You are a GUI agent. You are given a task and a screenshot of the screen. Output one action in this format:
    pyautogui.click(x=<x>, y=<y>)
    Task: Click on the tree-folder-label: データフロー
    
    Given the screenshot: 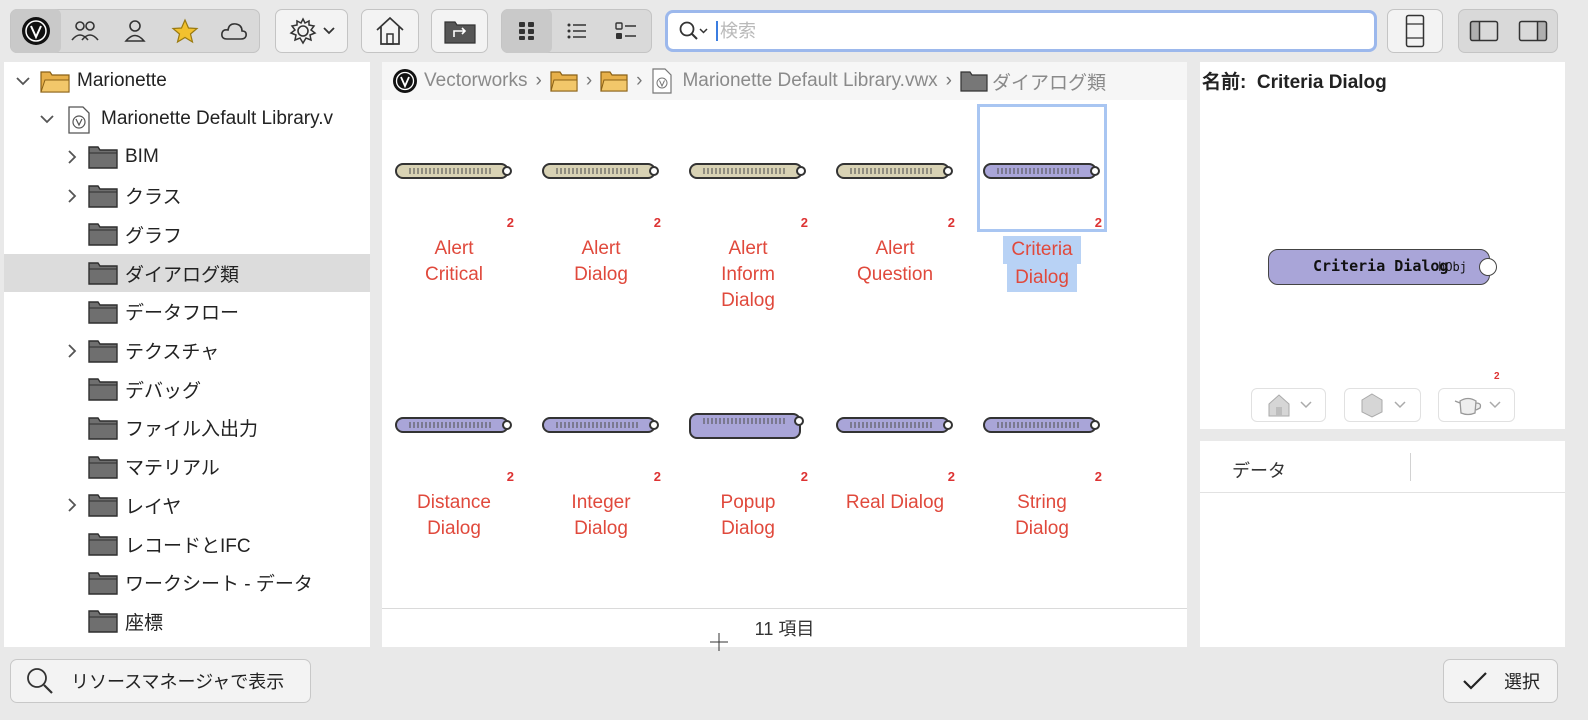 What is the action you would take?
    pyautogui.click(x=182, y=314)
    